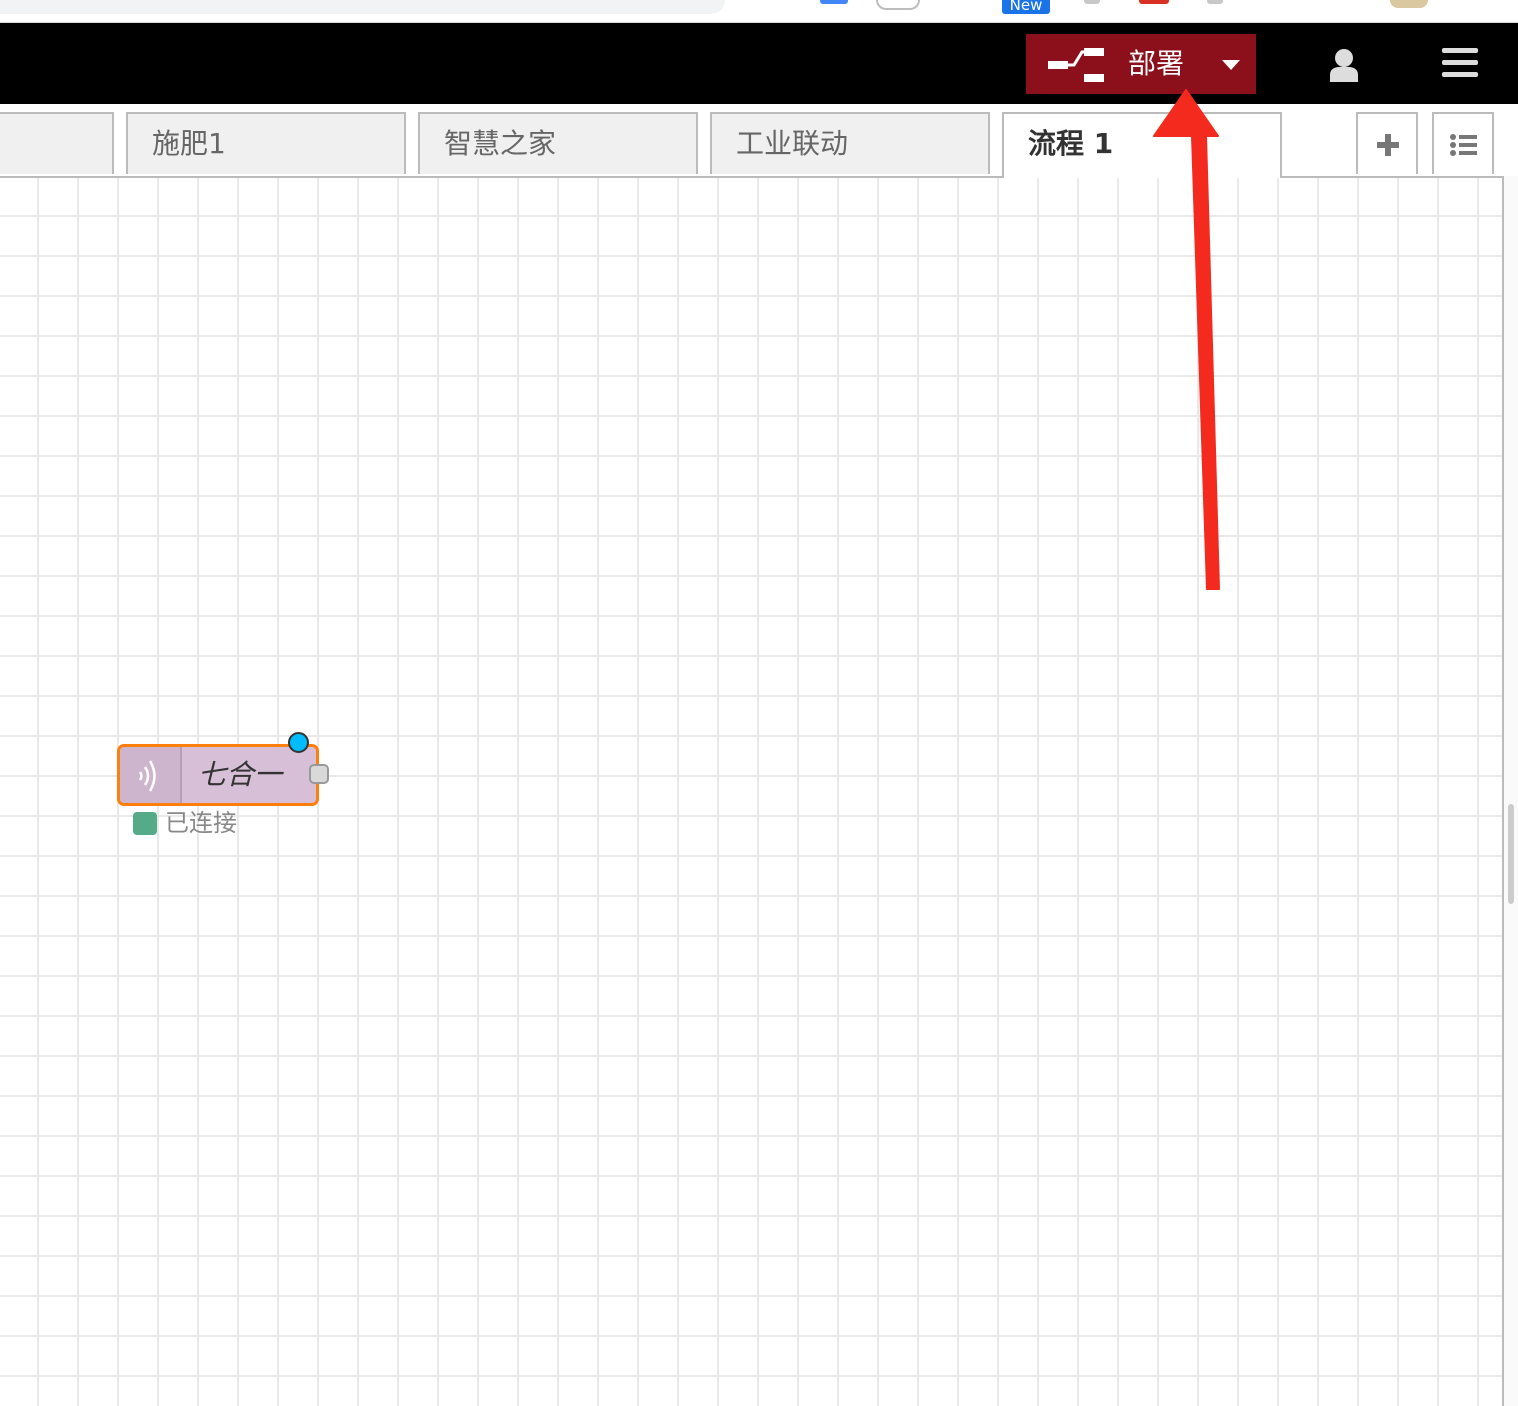  Describe the element at coordinates (792, 143) in the screenshot. I see `tab-label: 工业联动` at that location.